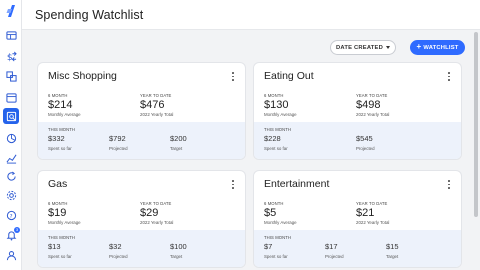 This screenshot has width=480, height=270. I want to click on settings-icon, so click(11, 195).